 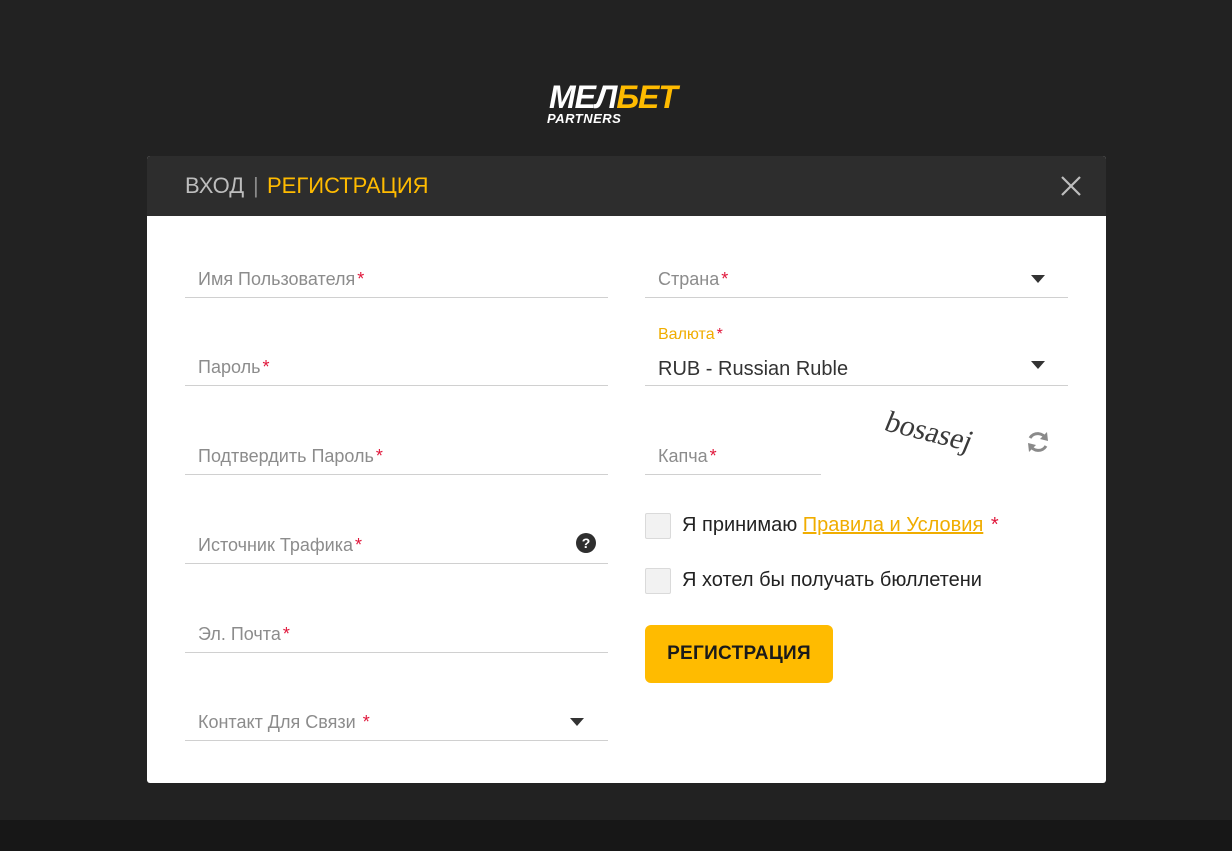 I want to click on traffic-source-label: Источник Трафика *, so click(x=280, y=545).